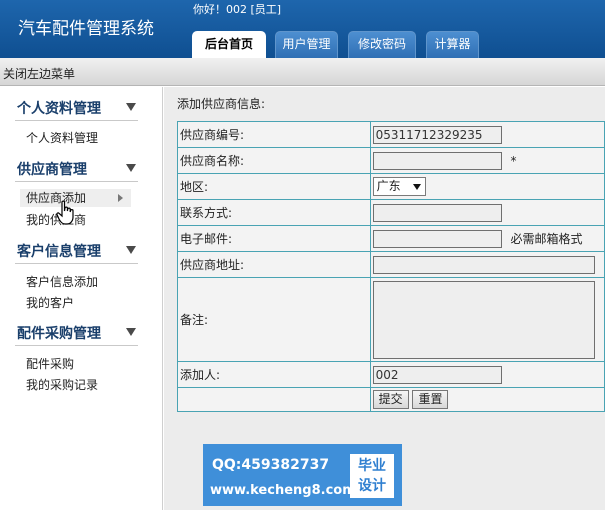 The height and width of the screenshot is (510, 605). I want to click on added-by-label: 添加人:, so click(274, 374).